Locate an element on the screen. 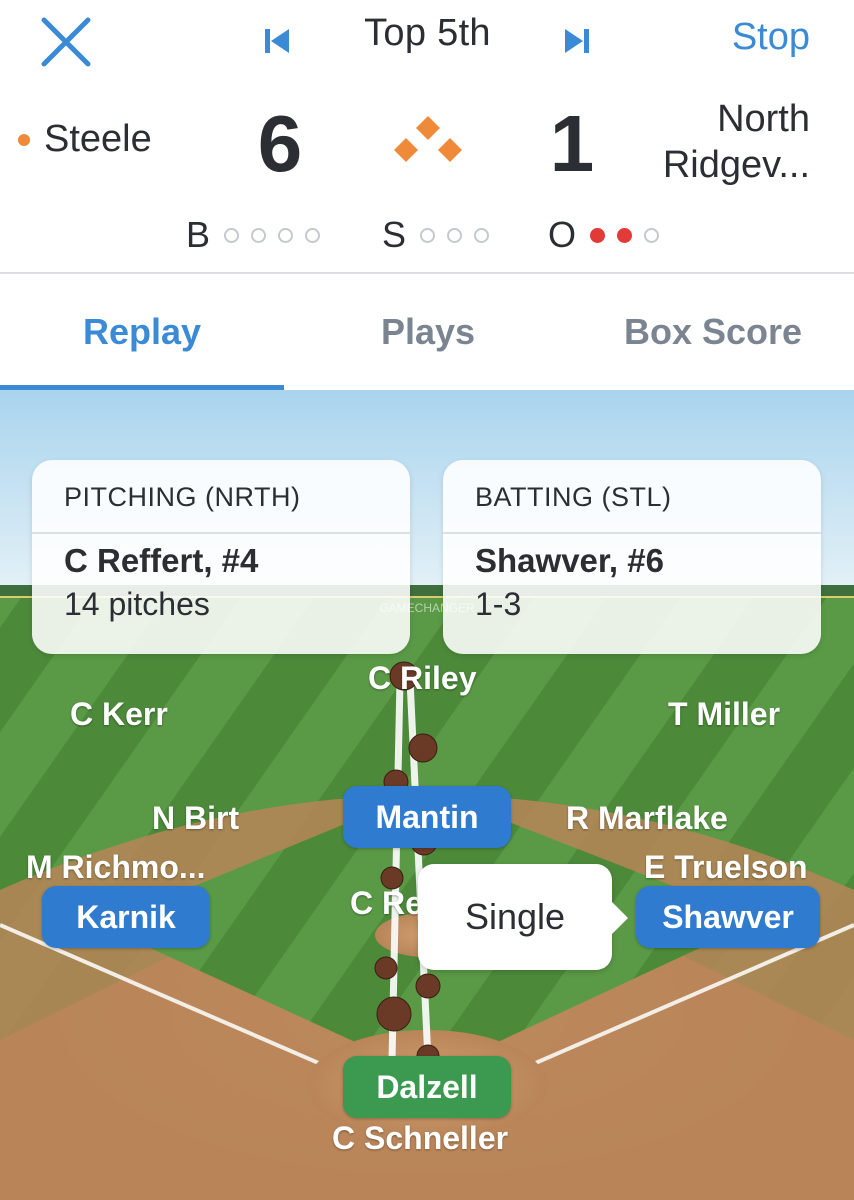 The width and height of the screenshot is (854, 1200). stop-button: Stop is located at coordinates (771, 37).